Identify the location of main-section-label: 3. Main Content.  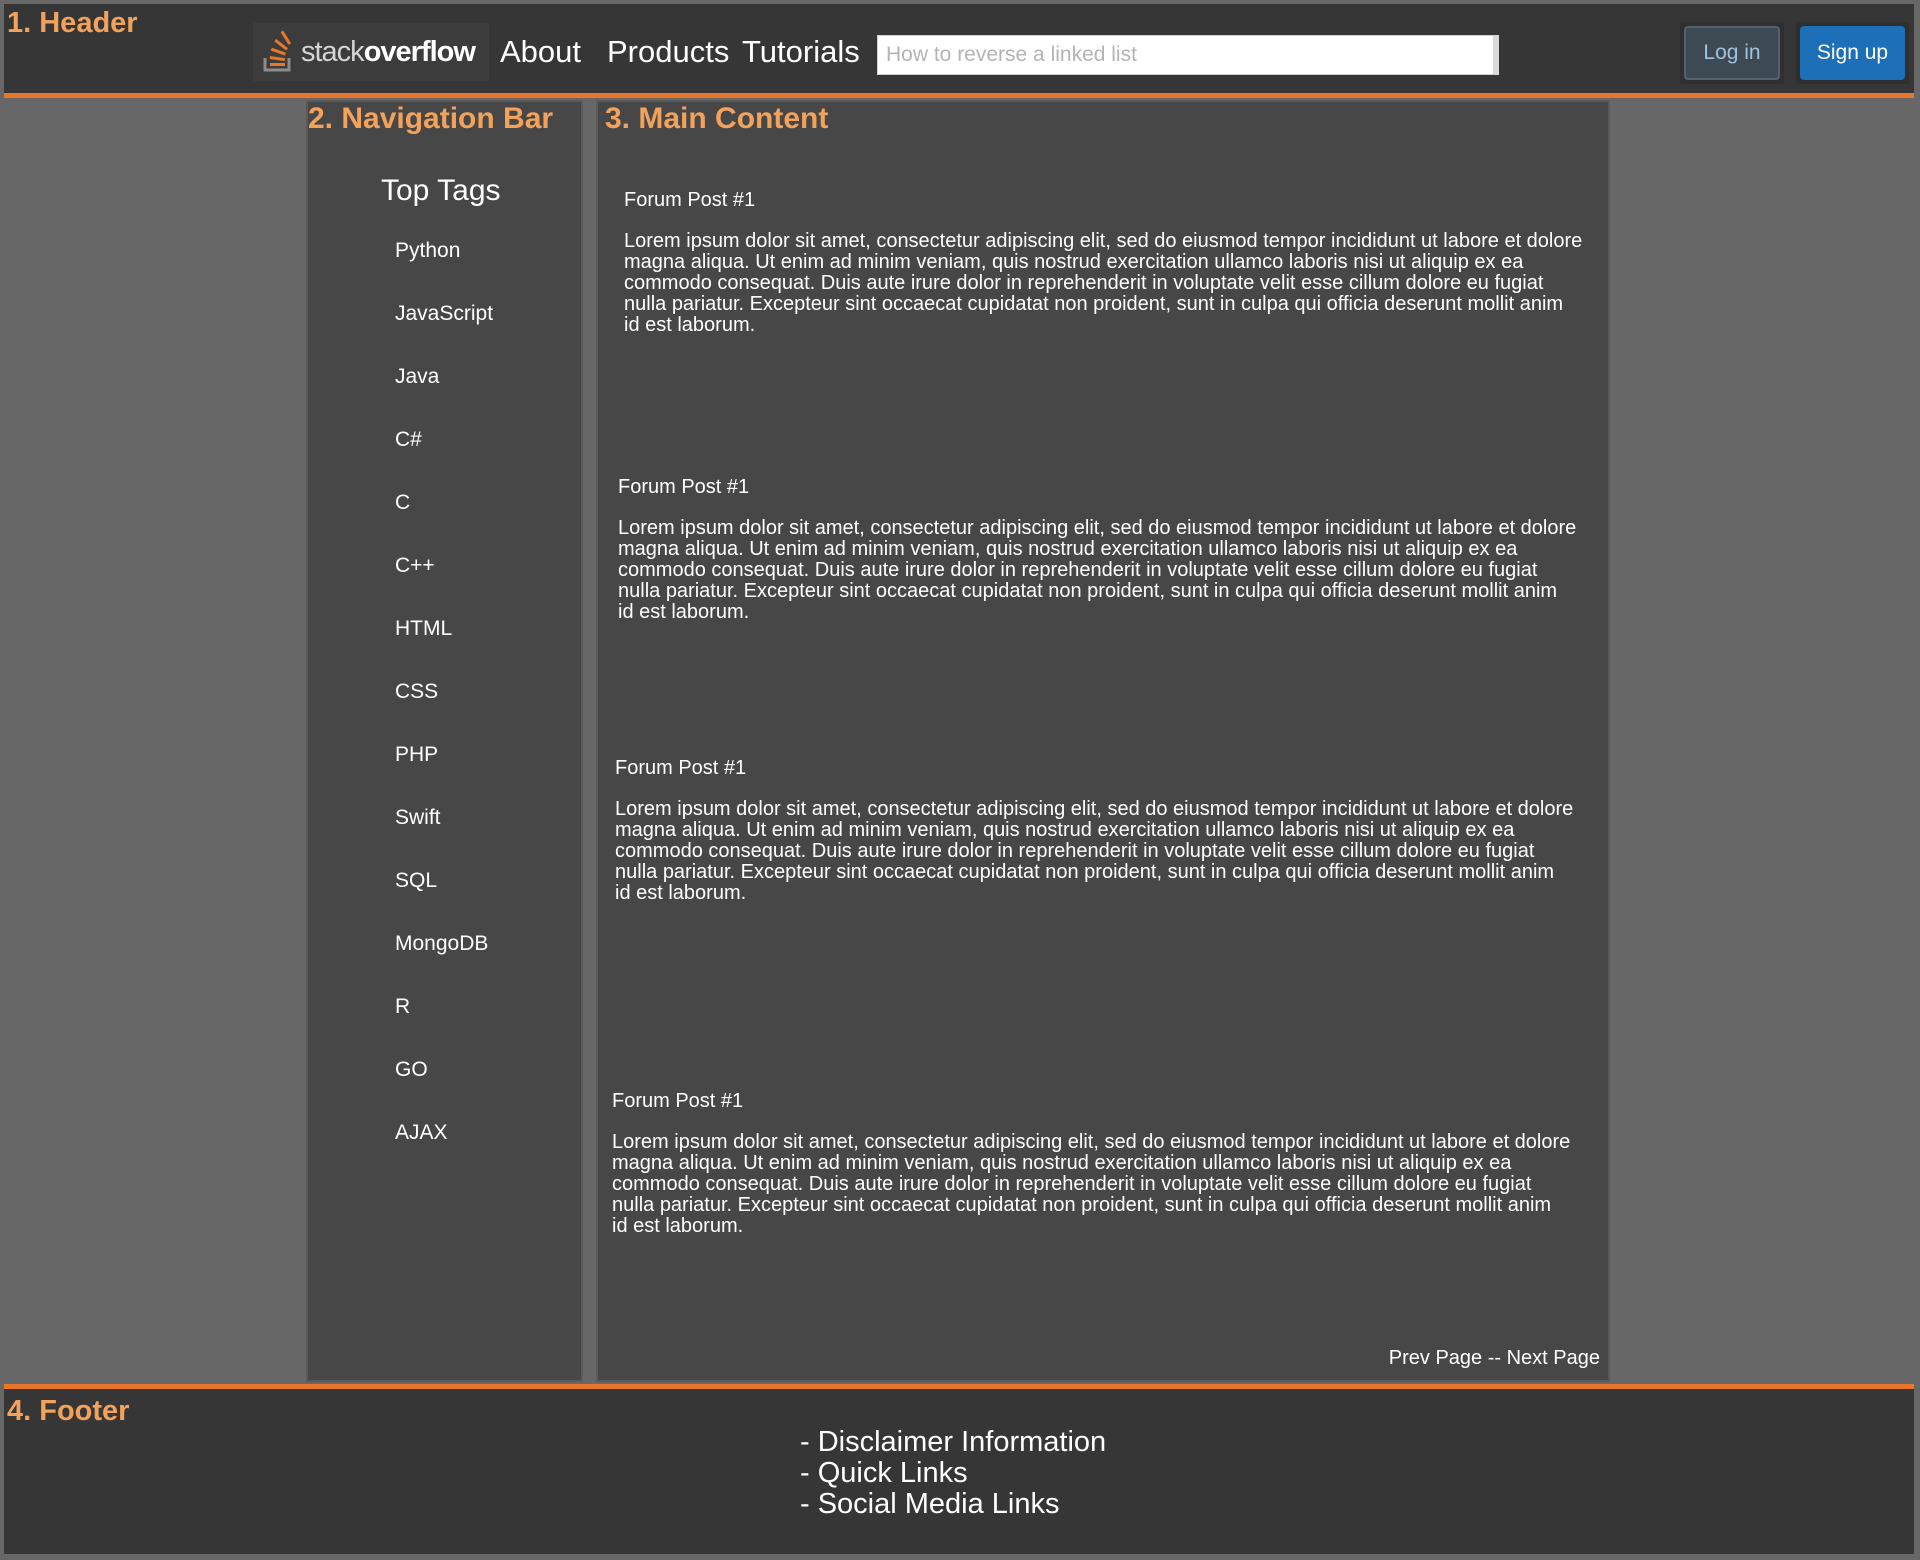
(717, 118).